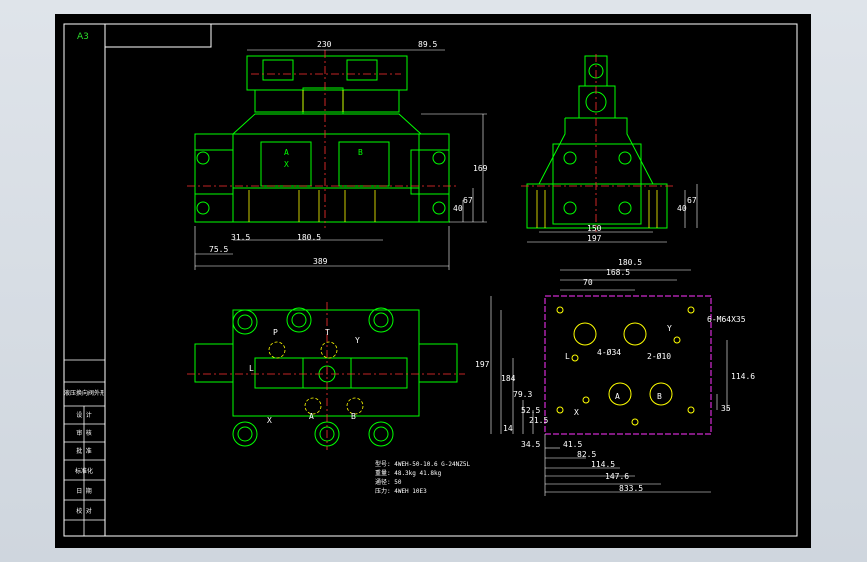  Describe the element at coordinates (311, 416) in the screenshot. I see `plan-port-label-a: A` at that location.